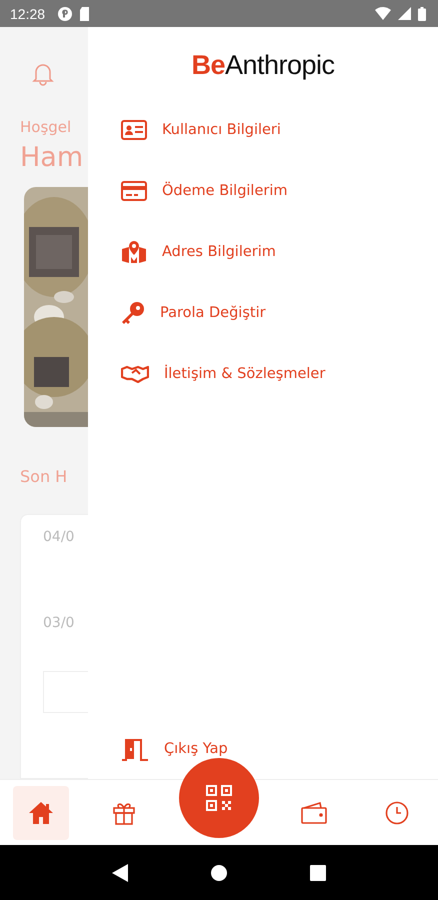  I want to click on wallet-icon, so click(313, 813).